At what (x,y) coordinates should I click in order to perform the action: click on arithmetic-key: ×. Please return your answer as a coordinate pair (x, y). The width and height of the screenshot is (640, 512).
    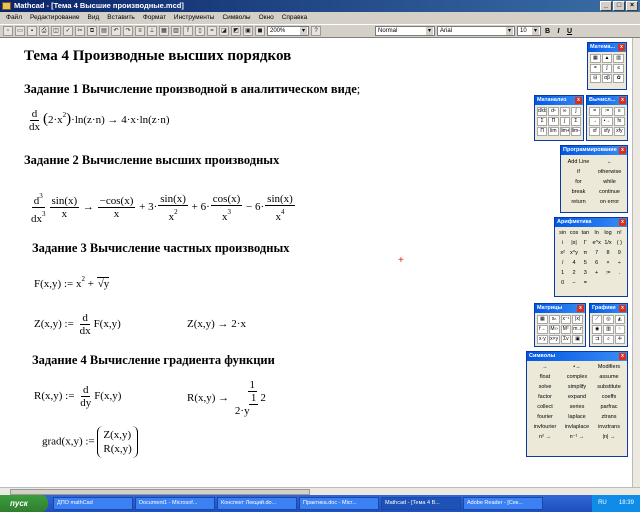
    Looking at the image, I should click on (607, 263).